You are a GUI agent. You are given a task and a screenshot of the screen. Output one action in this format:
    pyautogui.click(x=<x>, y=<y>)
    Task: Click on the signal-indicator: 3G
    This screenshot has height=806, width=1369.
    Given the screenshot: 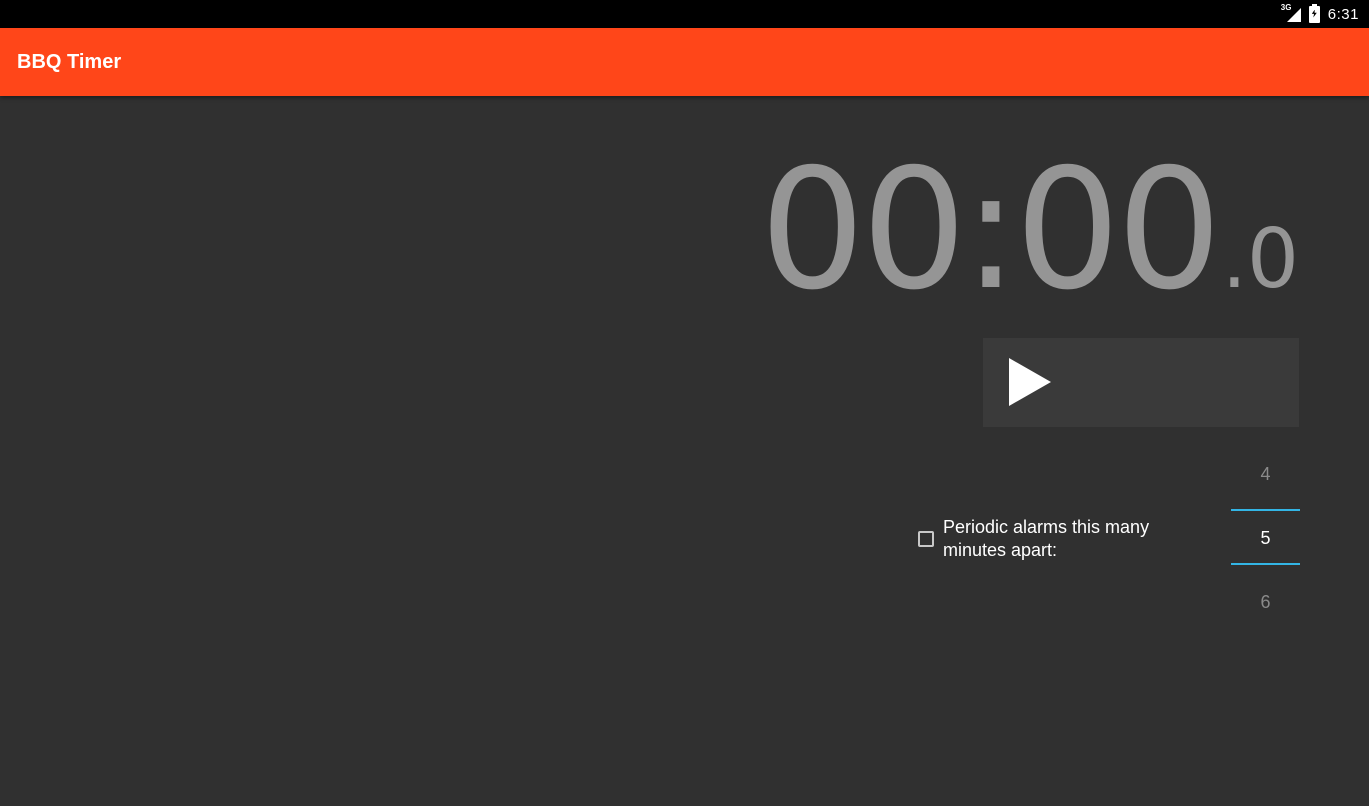 What is the action you would take?
    pyautogui.click(x=1291, y=13)
    